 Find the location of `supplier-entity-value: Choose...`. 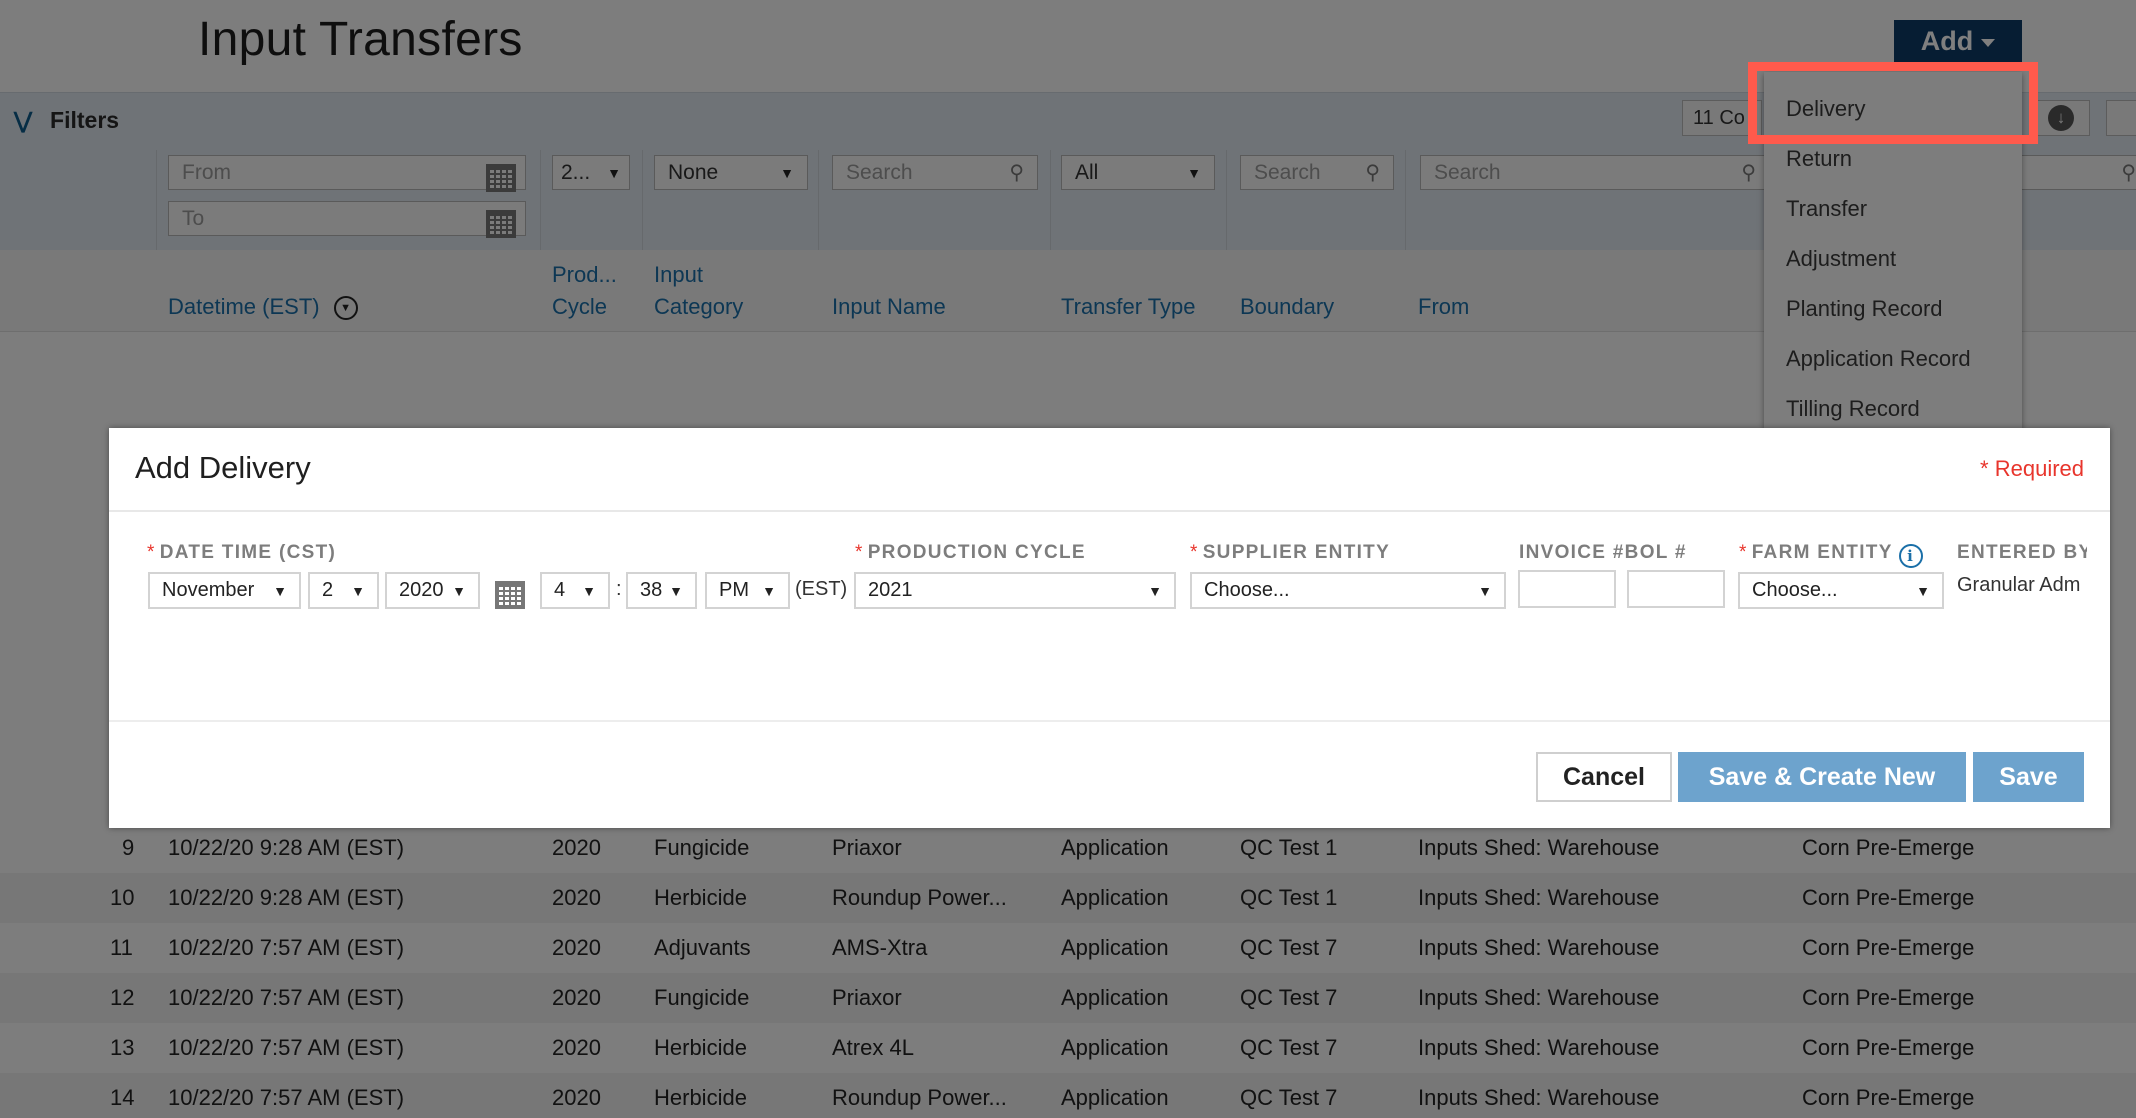

supplier-entity-value: Choose... is located at coordinates (1247, 590).